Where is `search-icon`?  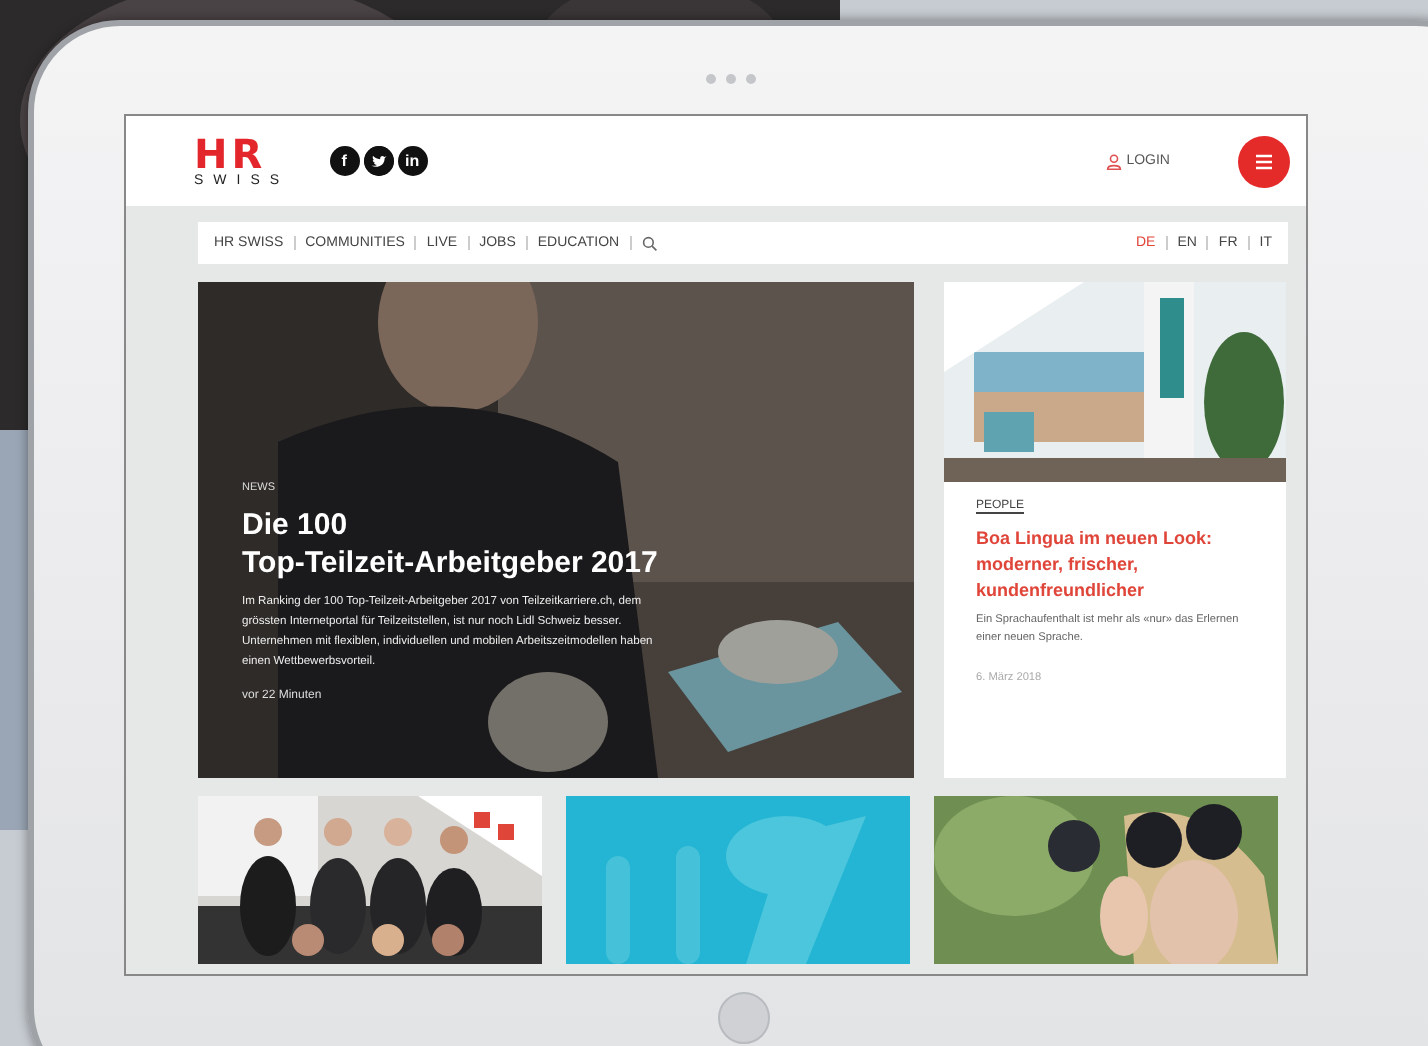 search-icon is located at coordinates (649, 243).